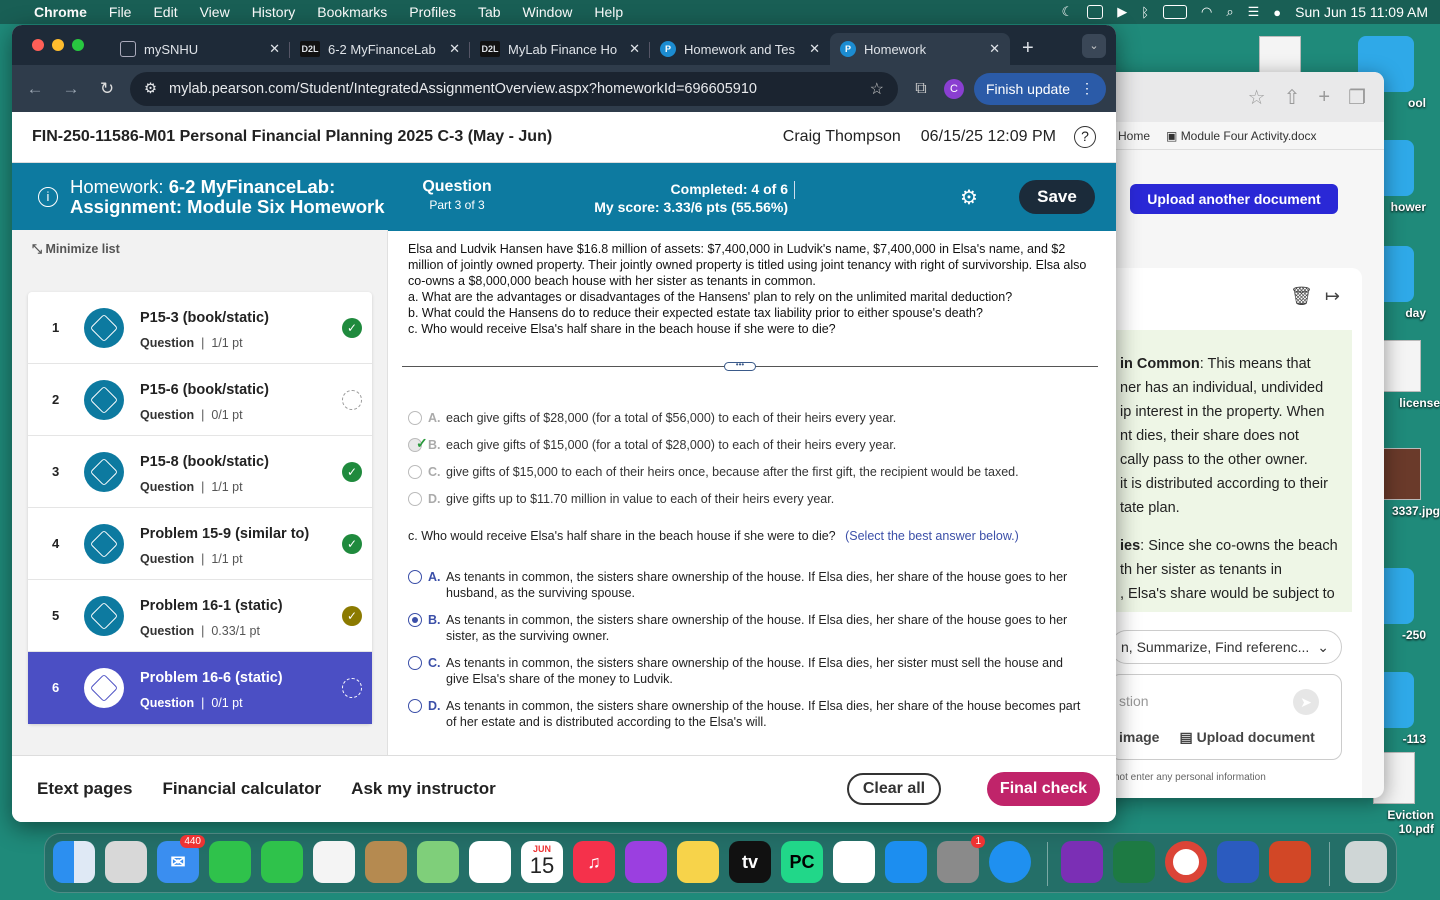 The image size is (1440, 900). I want to click on menu-history: History, so click(274, 12).